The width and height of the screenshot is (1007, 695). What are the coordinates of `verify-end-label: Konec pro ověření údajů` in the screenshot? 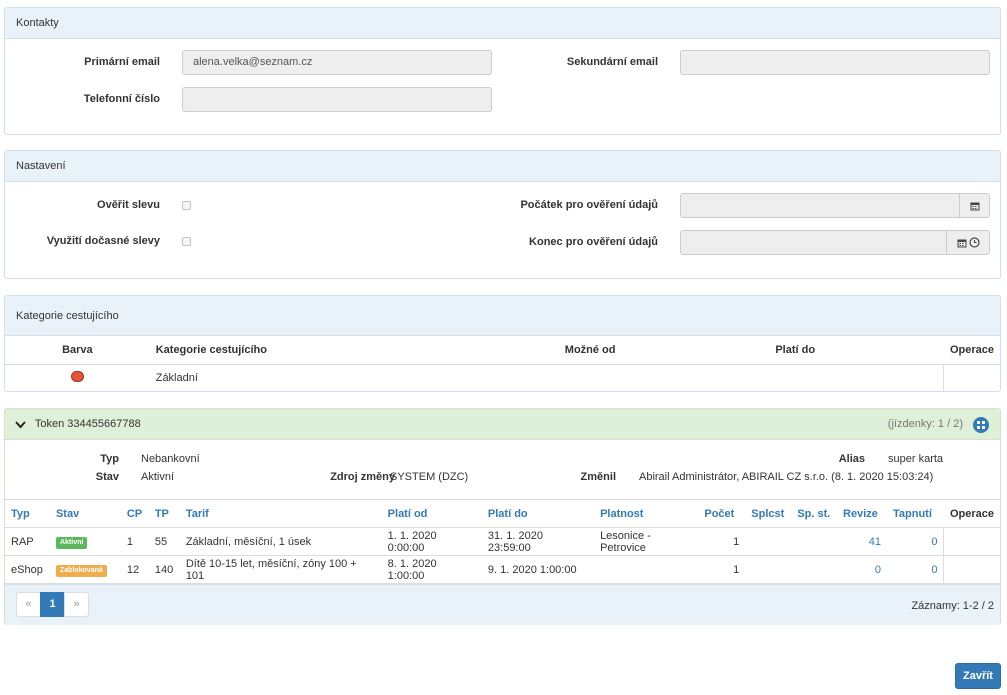 It's located at (593, 242).